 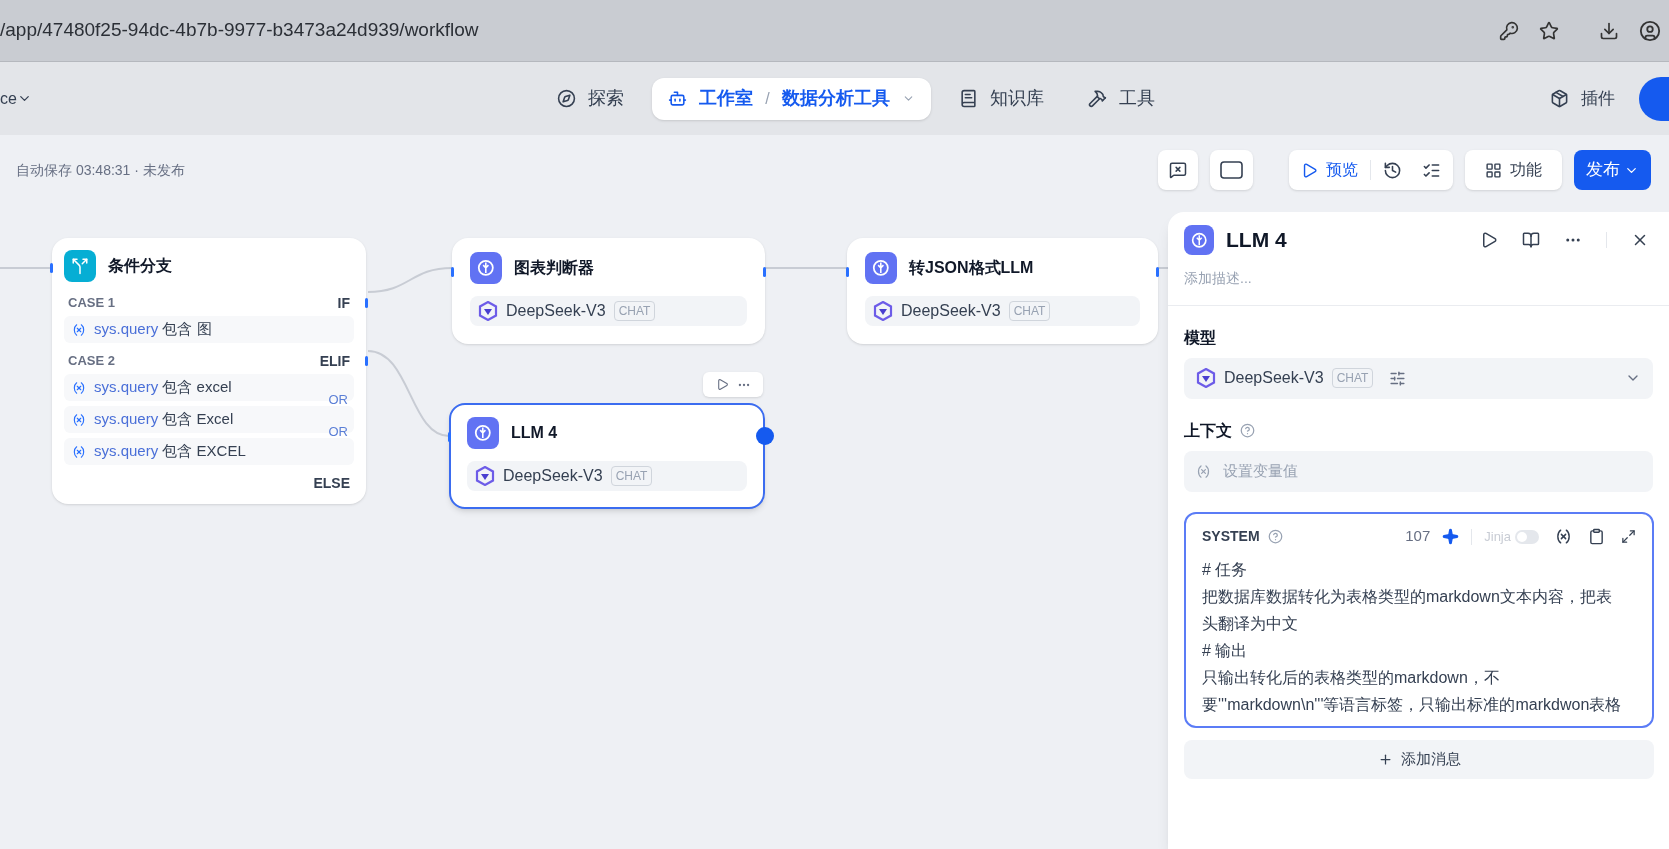 What do you see at coordinates (343, 303) in the screenshot?
I see `branch-label: IF` at bounding box center [343, 303].